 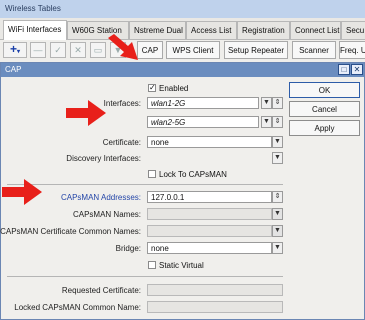 I want to click on interface-1-dropdown: ▼, so click(x=266, y=103).